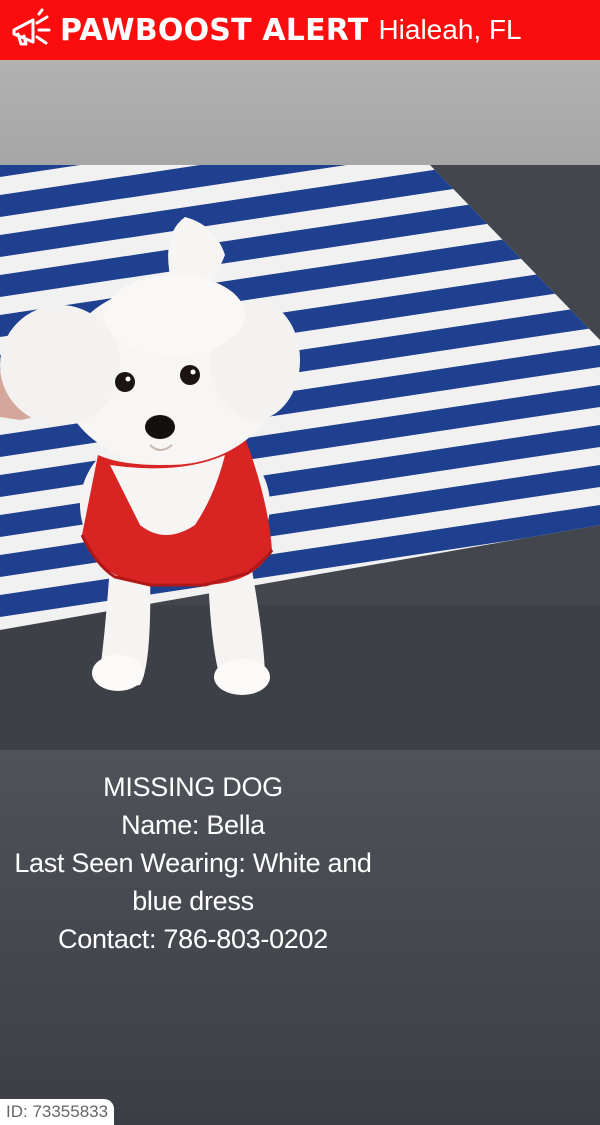  I want to click on contact-phone: Contact: 786-803-0202, so click(193, 939).